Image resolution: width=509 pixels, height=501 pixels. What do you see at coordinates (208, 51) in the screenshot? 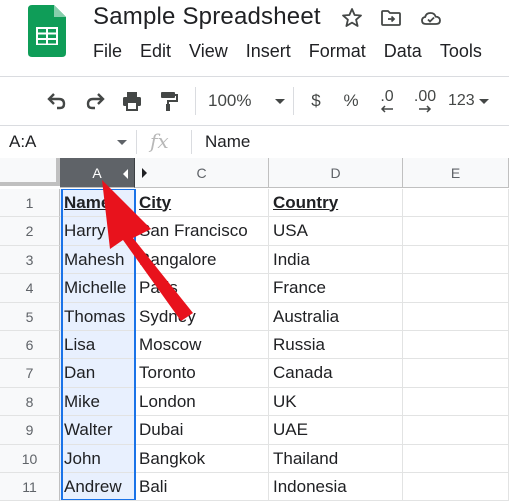
I see `menu-view: View` at bounding box center [208, 51].